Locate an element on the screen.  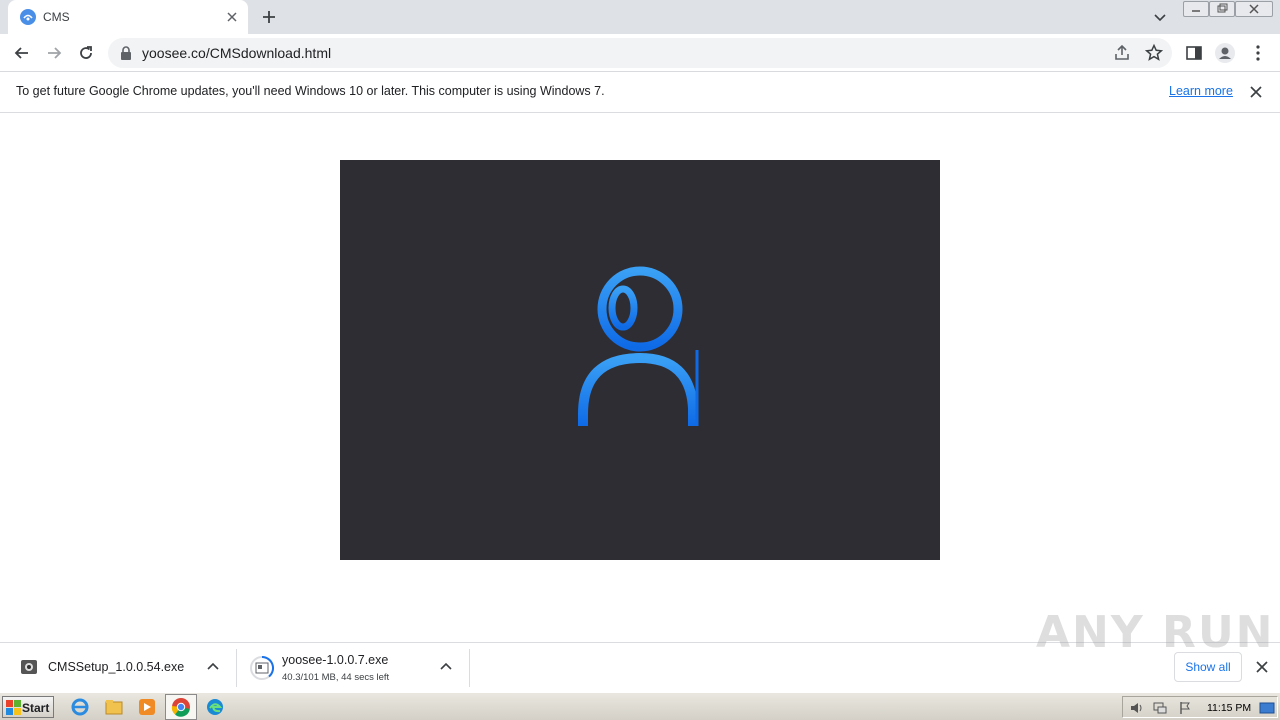
anyrun-watermark: ANY RUN is located at coordinates (1155, 632).